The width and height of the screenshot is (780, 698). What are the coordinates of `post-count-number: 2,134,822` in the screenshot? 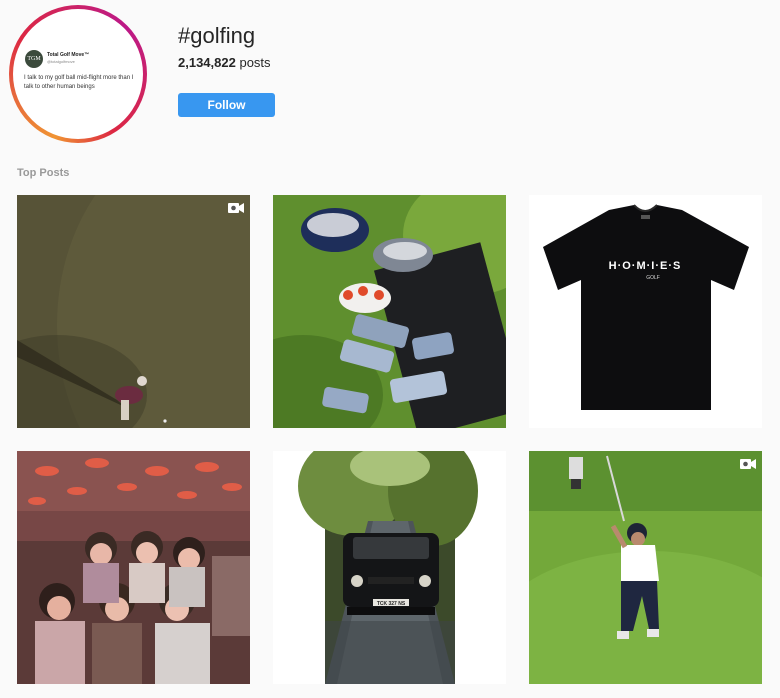 It's located at (207, 62).